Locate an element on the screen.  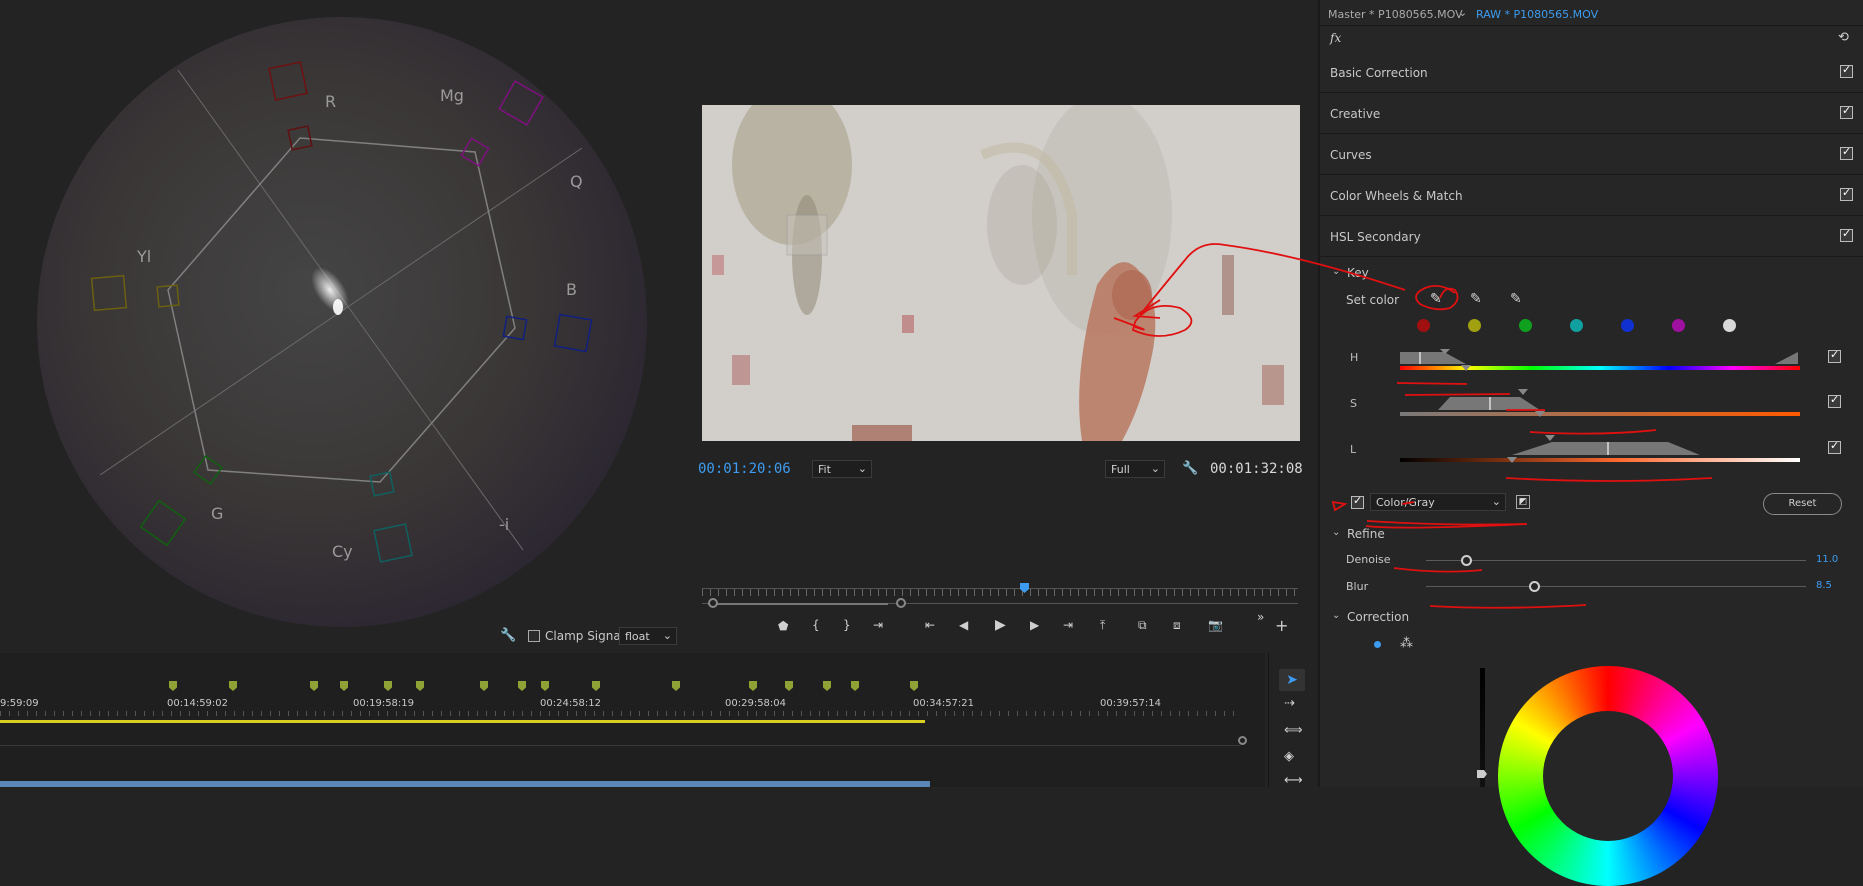
clamp-signal-checkbox is located at coordinates (534, 636).